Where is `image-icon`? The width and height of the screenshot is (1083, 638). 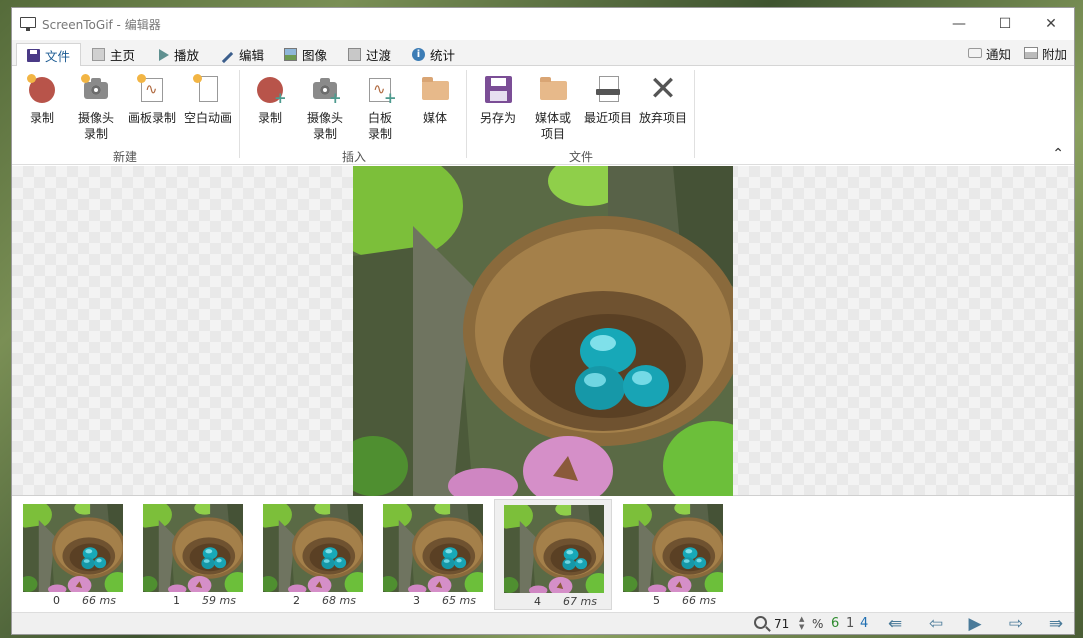
image-icon is located at coordinates (290, 54).